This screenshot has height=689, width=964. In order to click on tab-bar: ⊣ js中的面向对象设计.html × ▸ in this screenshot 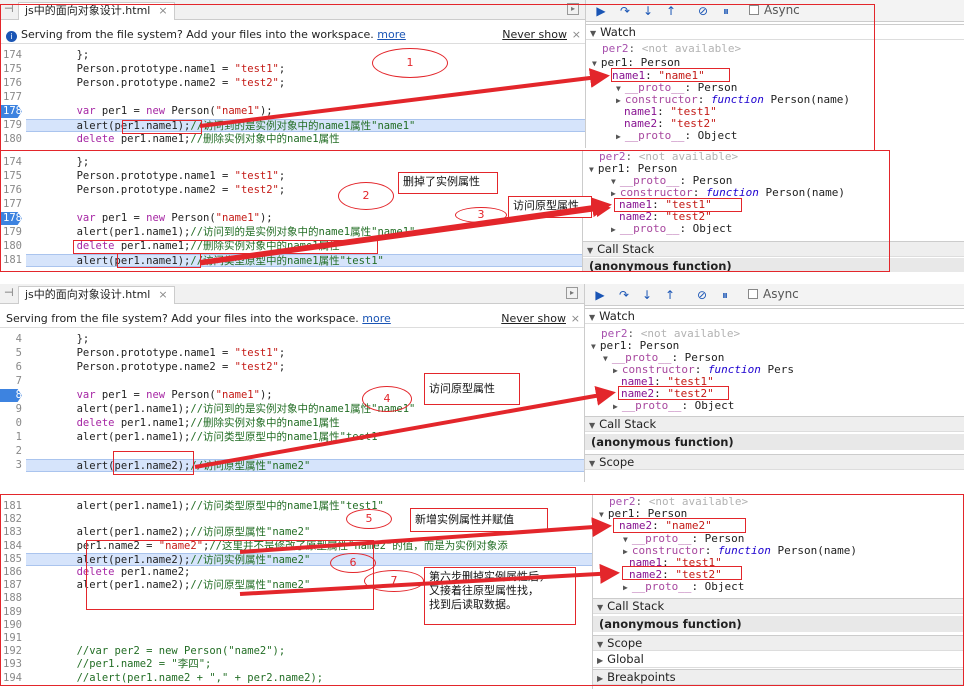, I will do `click(292, 294)`.